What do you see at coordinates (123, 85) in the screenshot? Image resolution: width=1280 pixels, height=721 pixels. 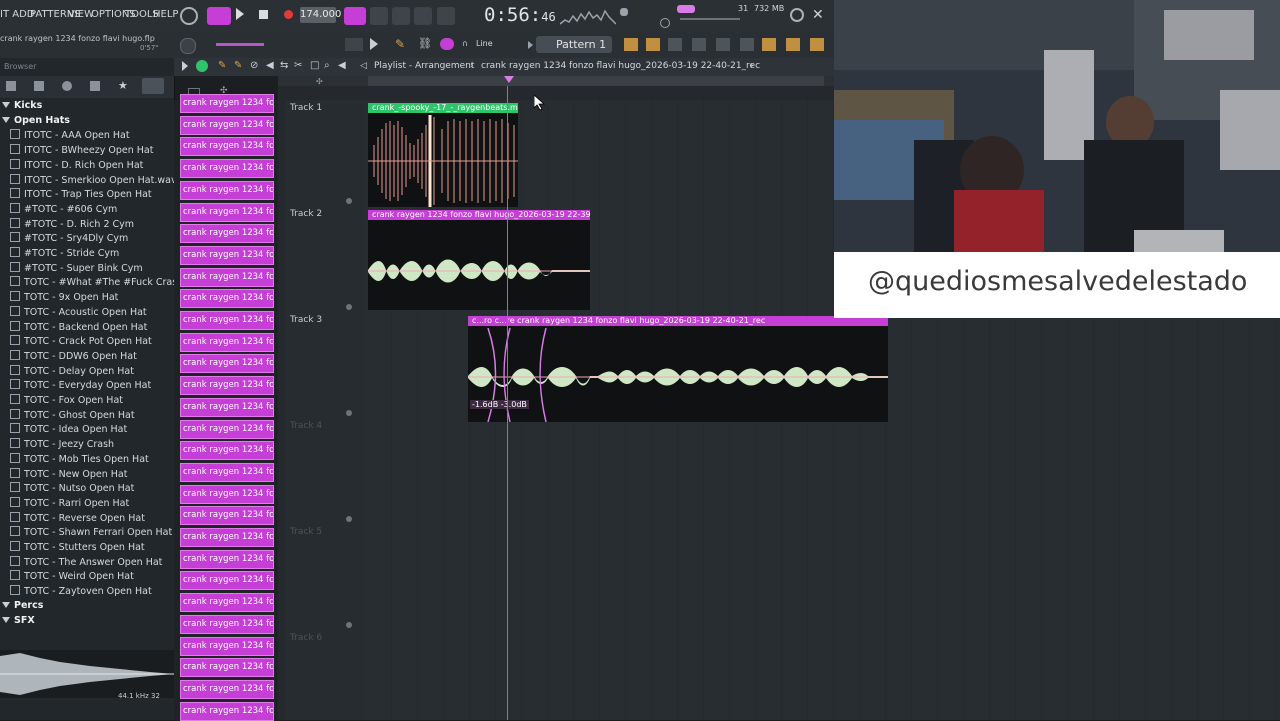 I see `star-icon: ★` at bounding box center [123, 85].